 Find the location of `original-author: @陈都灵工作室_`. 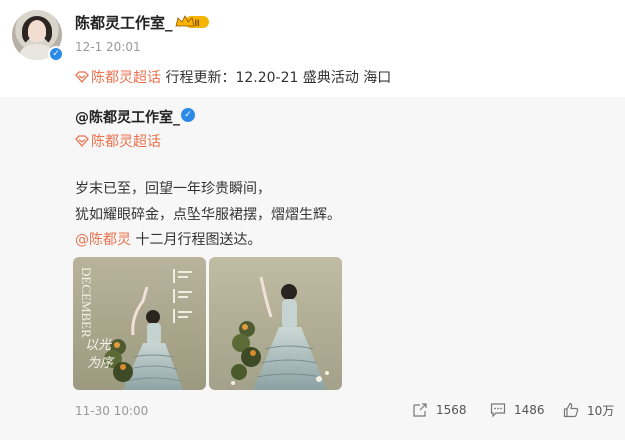

original-author: @陈都灵工作室_ is located at coordinates (127, 117).